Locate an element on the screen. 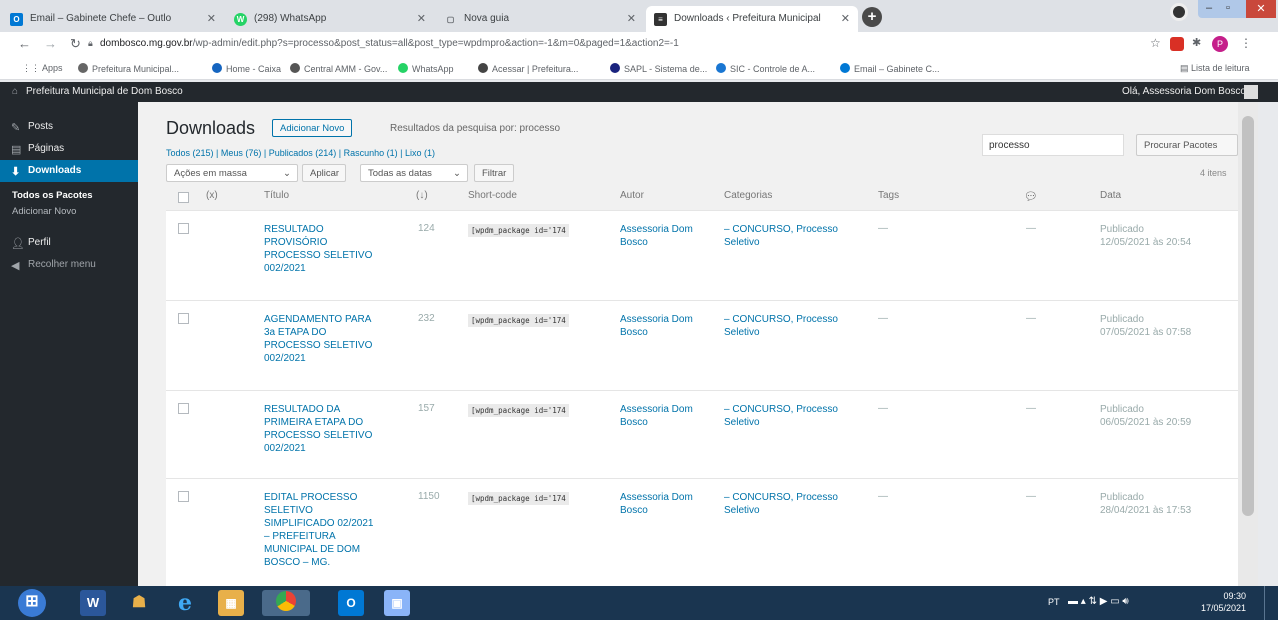  add-new-button: Adicionar Novo is located at coordinates (312, 128).